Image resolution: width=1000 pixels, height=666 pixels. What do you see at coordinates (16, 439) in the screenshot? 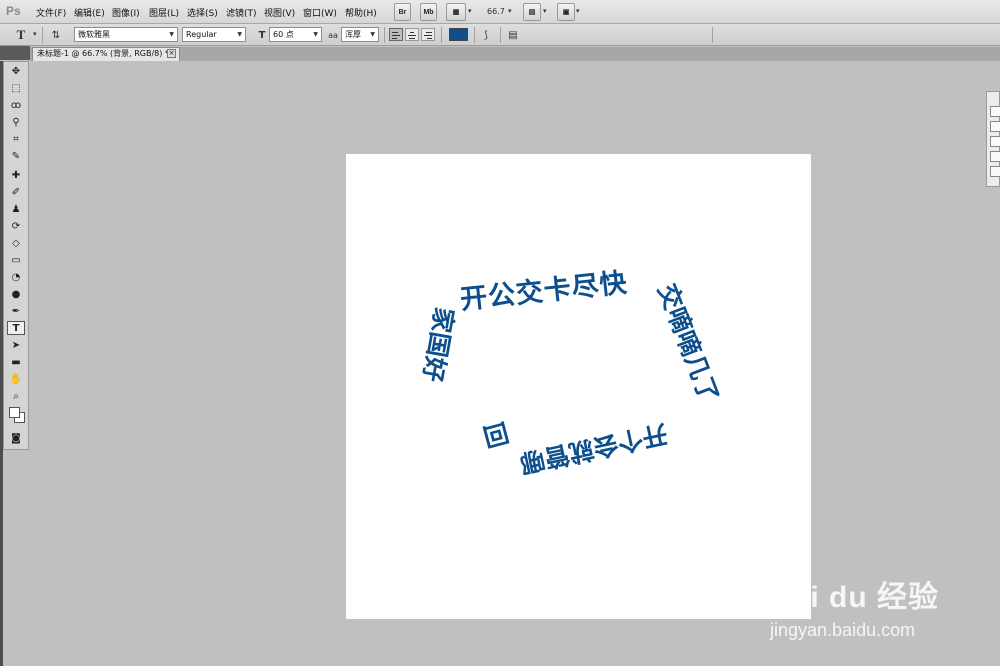
I see `quick-mask-icon: ◙` at bounding box center [16, 439].